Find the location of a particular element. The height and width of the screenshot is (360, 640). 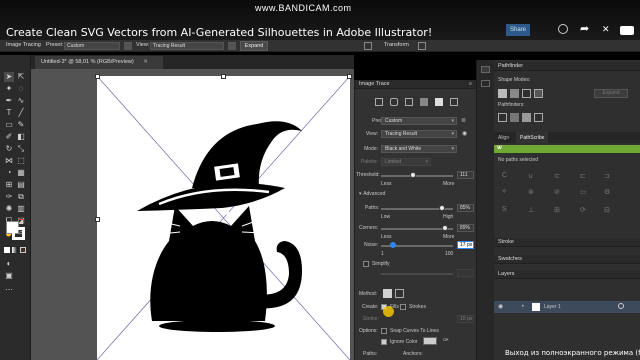

close-tab-icon: ✕ is located at coordinates (145, 62).